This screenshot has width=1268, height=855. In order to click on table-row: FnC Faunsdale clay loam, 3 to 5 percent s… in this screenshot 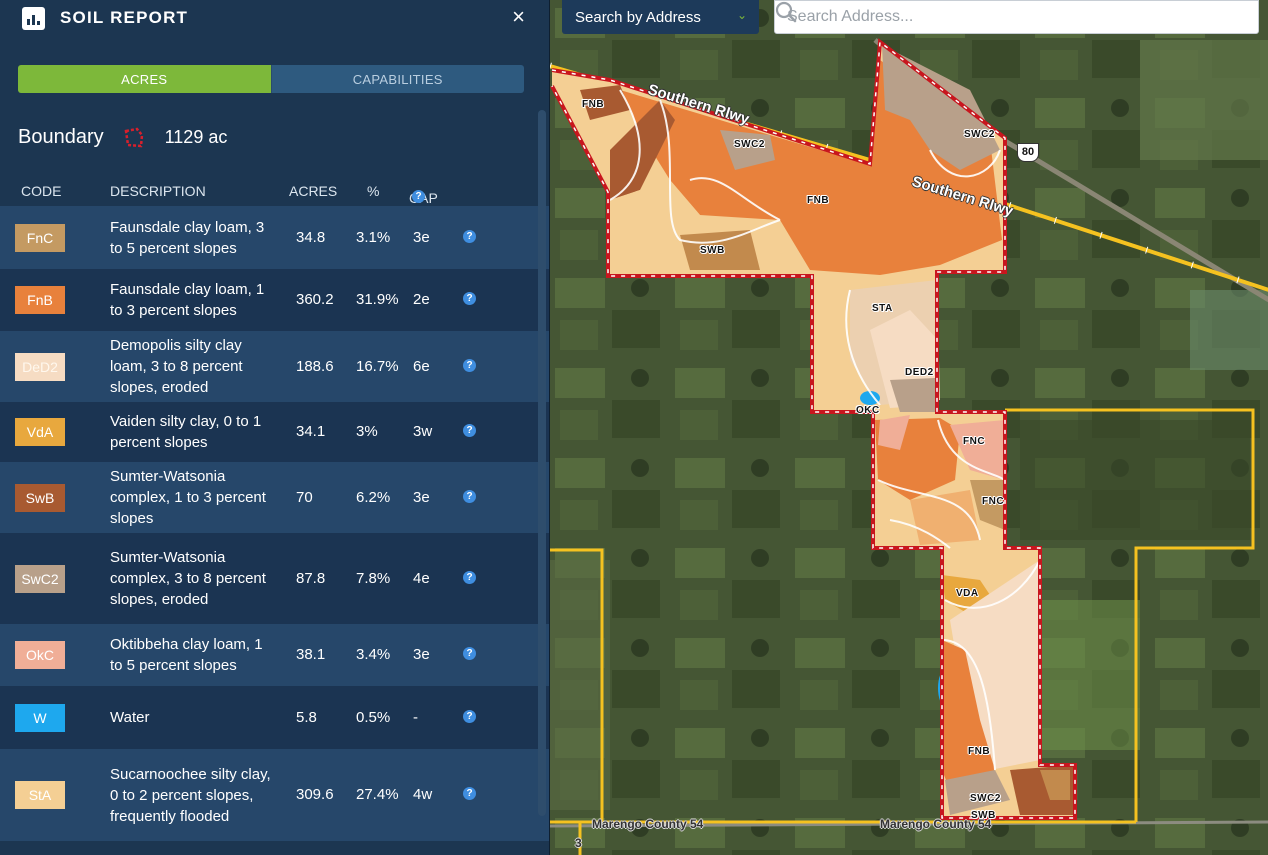, I will do `click(274, 237)`.